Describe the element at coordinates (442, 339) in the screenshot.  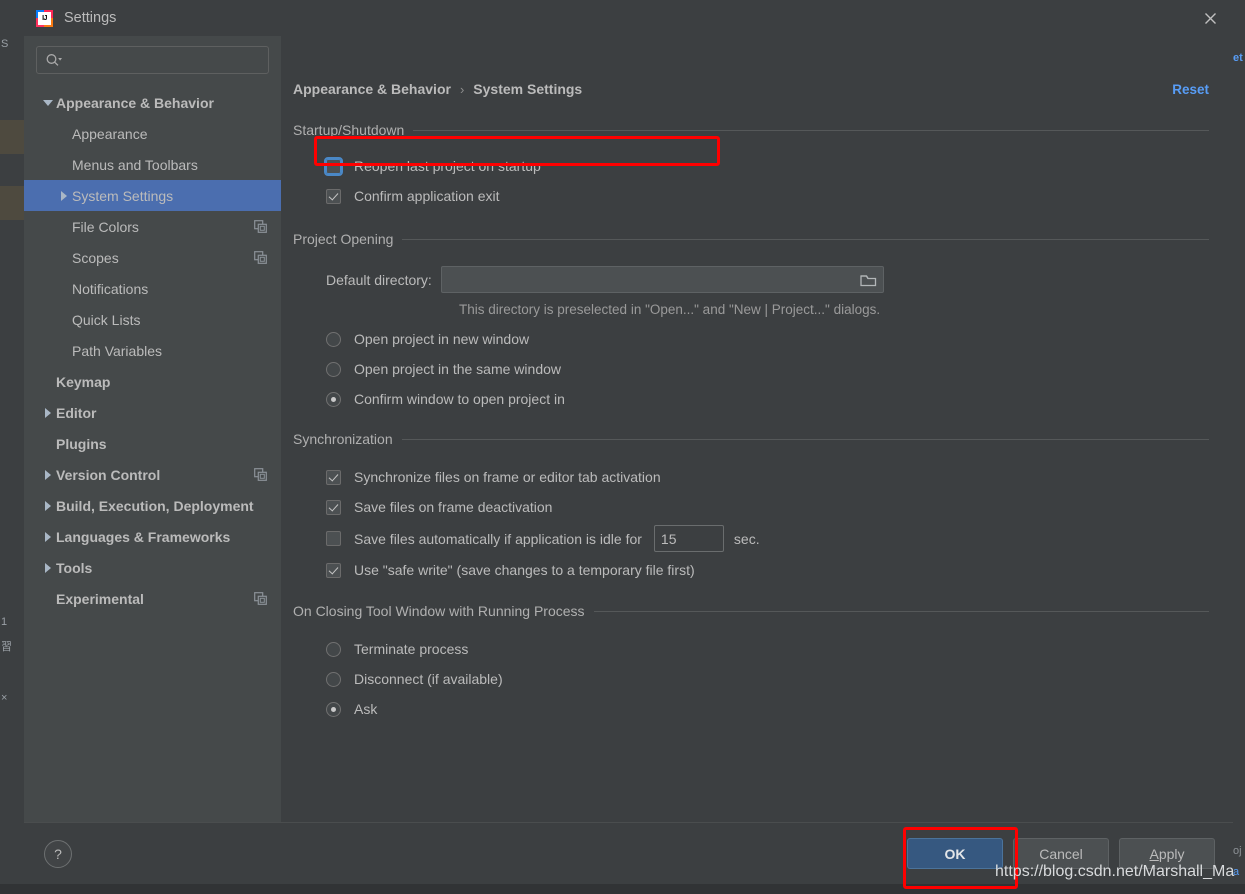
I see `project-opening-label: Open project in new window` at that location.